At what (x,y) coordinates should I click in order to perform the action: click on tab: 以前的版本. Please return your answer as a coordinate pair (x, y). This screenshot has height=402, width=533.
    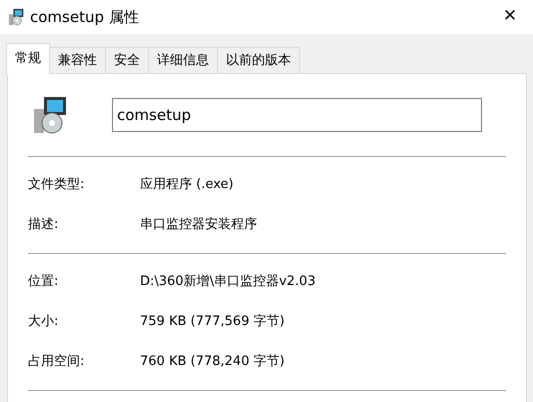
    Looking at the image, I should click on (258, 60).